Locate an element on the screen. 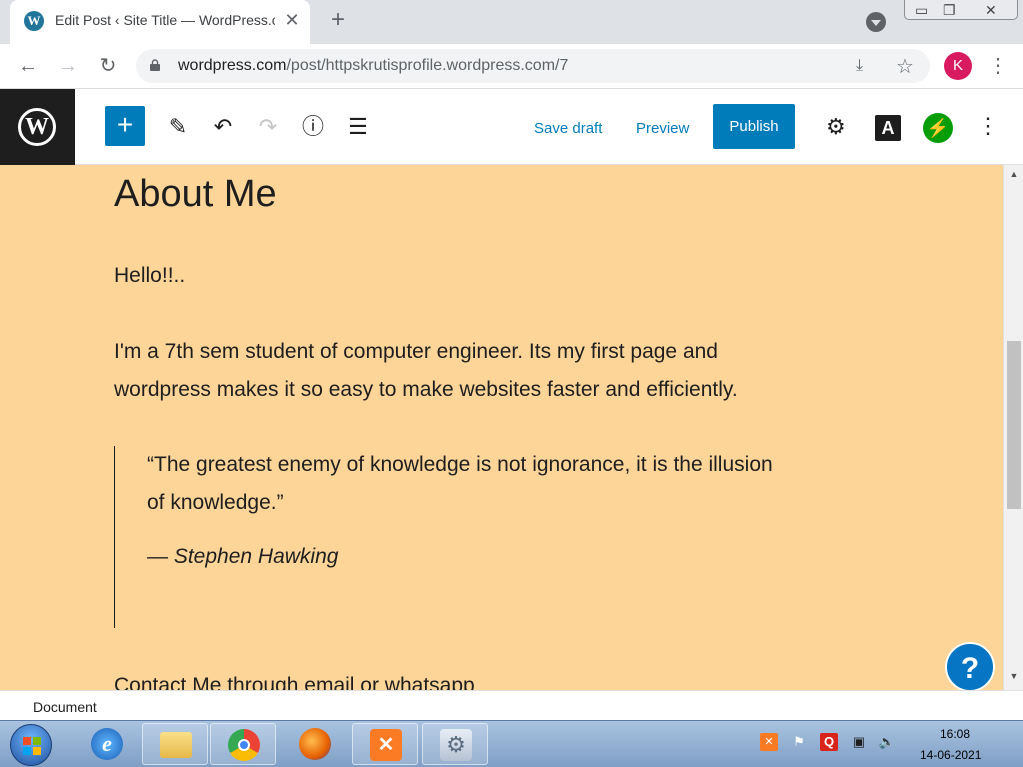  url-host: wordpress.com is located at coordinates (232, 65).